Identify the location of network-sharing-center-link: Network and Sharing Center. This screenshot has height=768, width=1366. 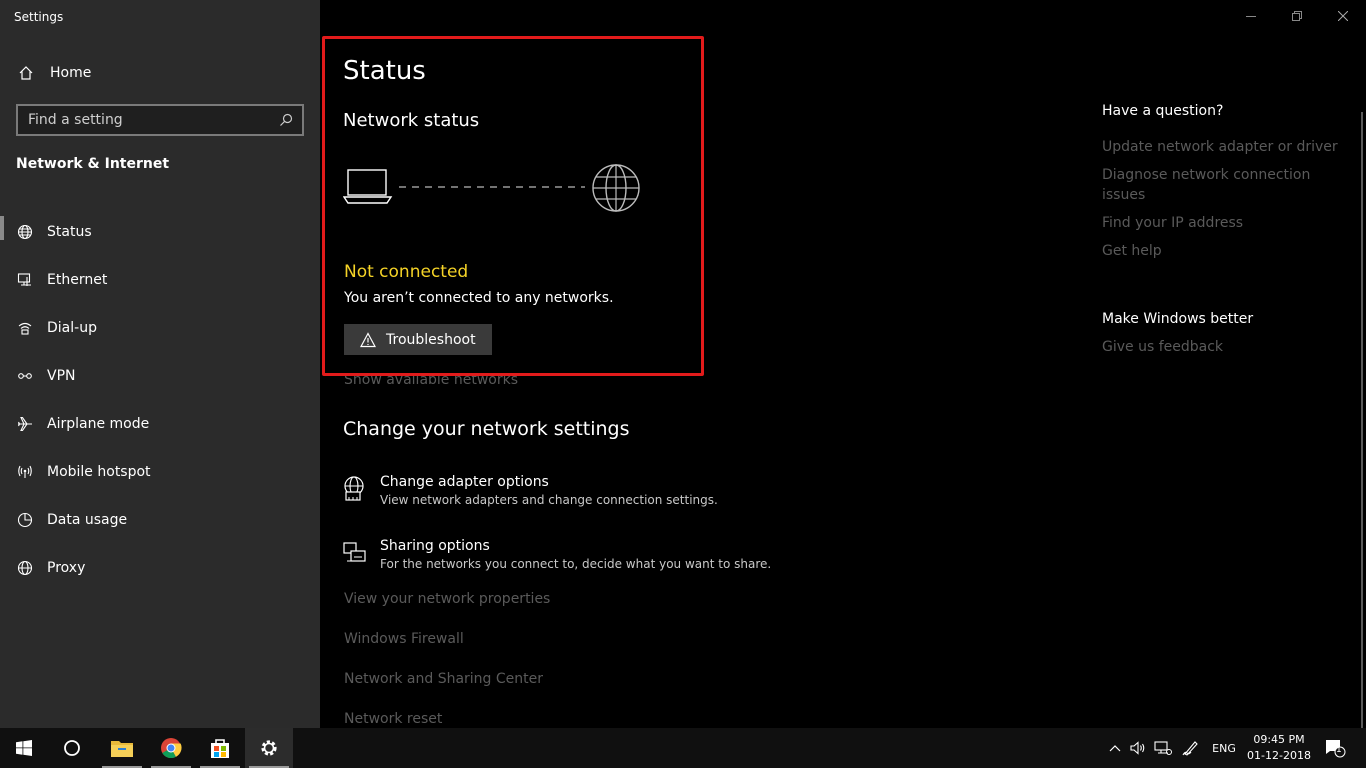
(443, 679).